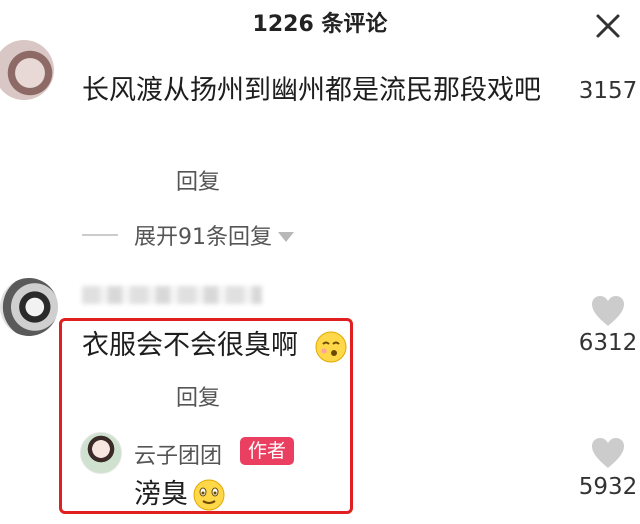  What do you see at coordinates (608, 343) in the screenshot?
I see `like-count: 6312` at bounding box center [608, 343].